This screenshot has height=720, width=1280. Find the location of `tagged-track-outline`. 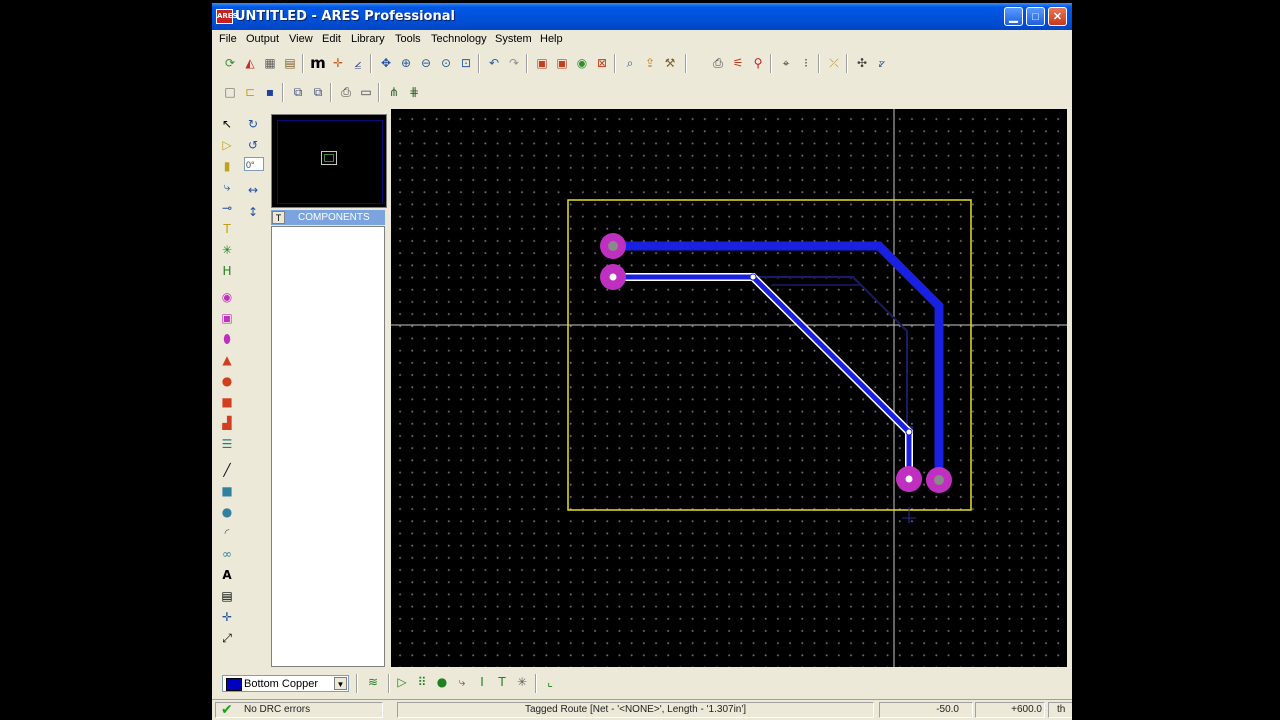

tagged-track-outline is located at coordinates (763, 376).